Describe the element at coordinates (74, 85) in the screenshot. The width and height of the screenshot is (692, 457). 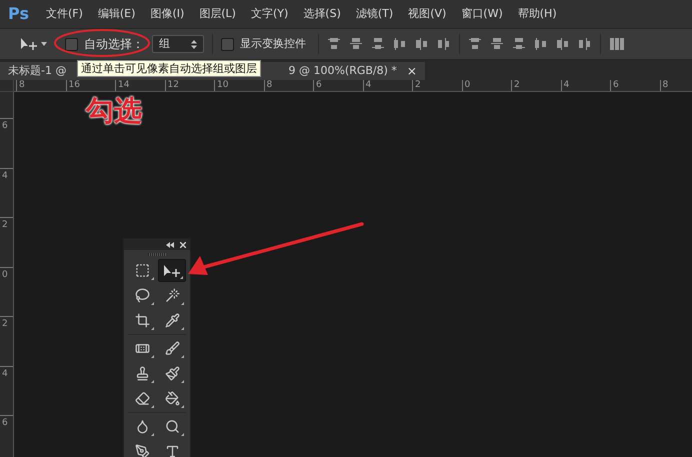
I see `ruler-label: 16` at that location.